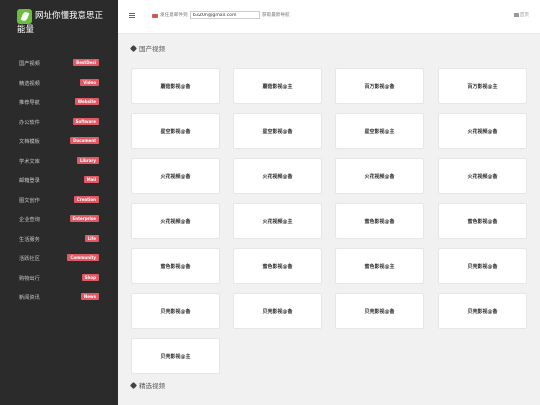 This screenshot has height=405, width=540. What do you see at coordinates (29, 259) in the screenshot?
I see `sidebar-item-label: 活跃社区` at bounding box center [29, 259].